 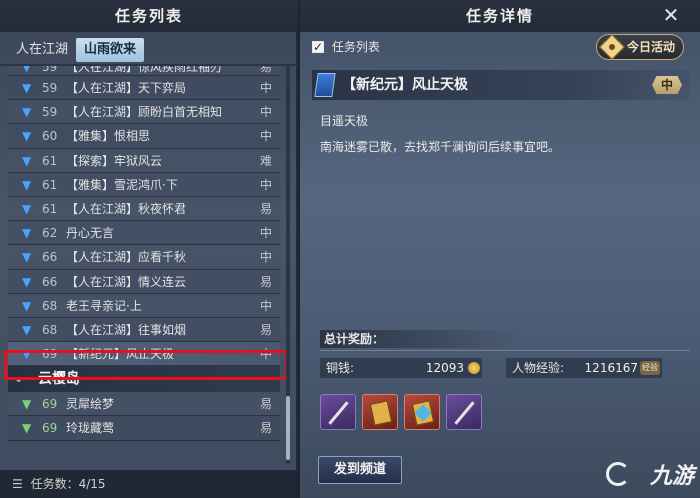 I want to click on list-icon: ☰, so click(x=17, y=484).